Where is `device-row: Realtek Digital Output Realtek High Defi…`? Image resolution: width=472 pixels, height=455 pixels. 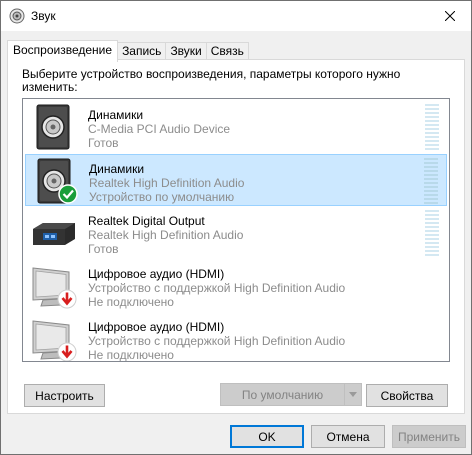
device-row: Realtek Digital Output Realtek High Defi… is located at coordinates (236, 233).